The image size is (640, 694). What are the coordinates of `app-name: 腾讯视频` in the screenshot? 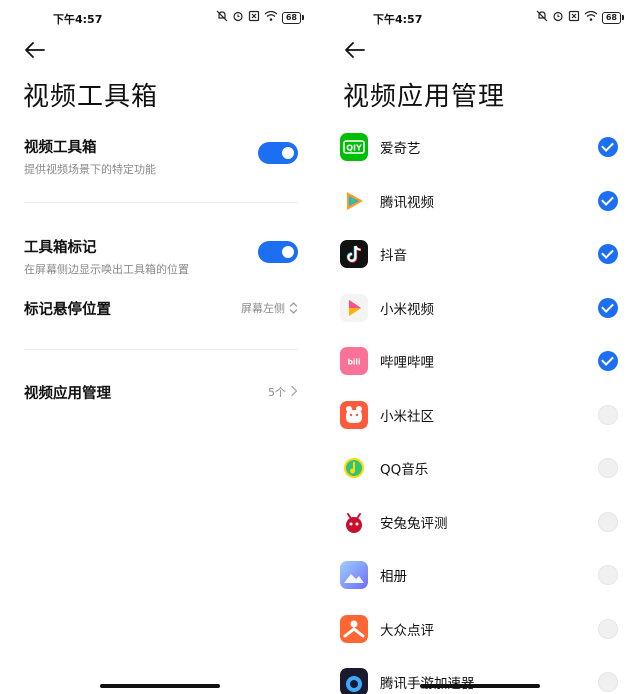 It's located at (407, 202).